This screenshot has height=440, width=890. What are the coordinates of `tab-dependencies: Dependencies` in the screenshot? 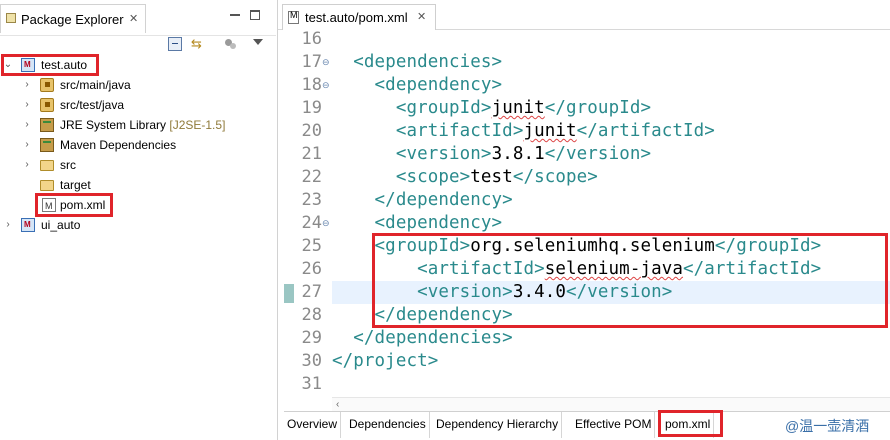 It's located at (388, 425).